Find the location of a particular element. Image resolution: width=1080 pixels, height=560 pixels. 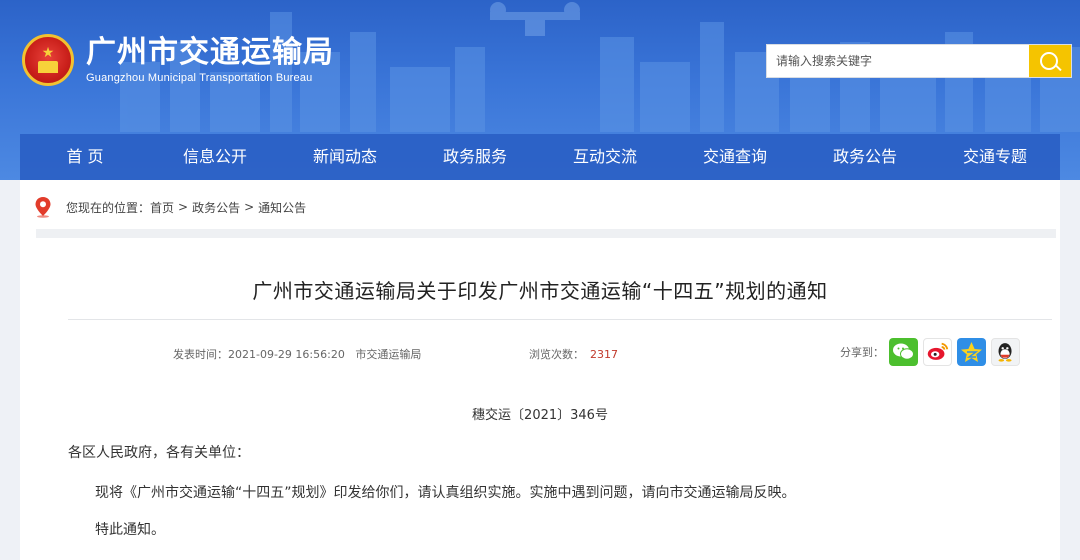

view-count-info: 浏览次数： 2317 is located at coordinates (573, 354).